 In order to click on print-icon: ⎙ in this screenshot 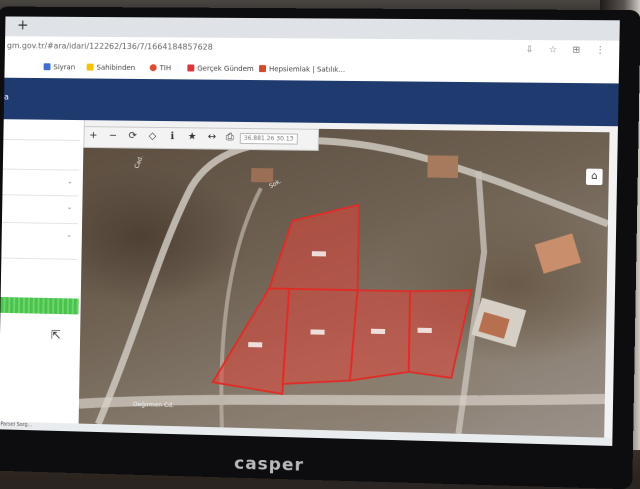, I will do `click(230, 137)`.